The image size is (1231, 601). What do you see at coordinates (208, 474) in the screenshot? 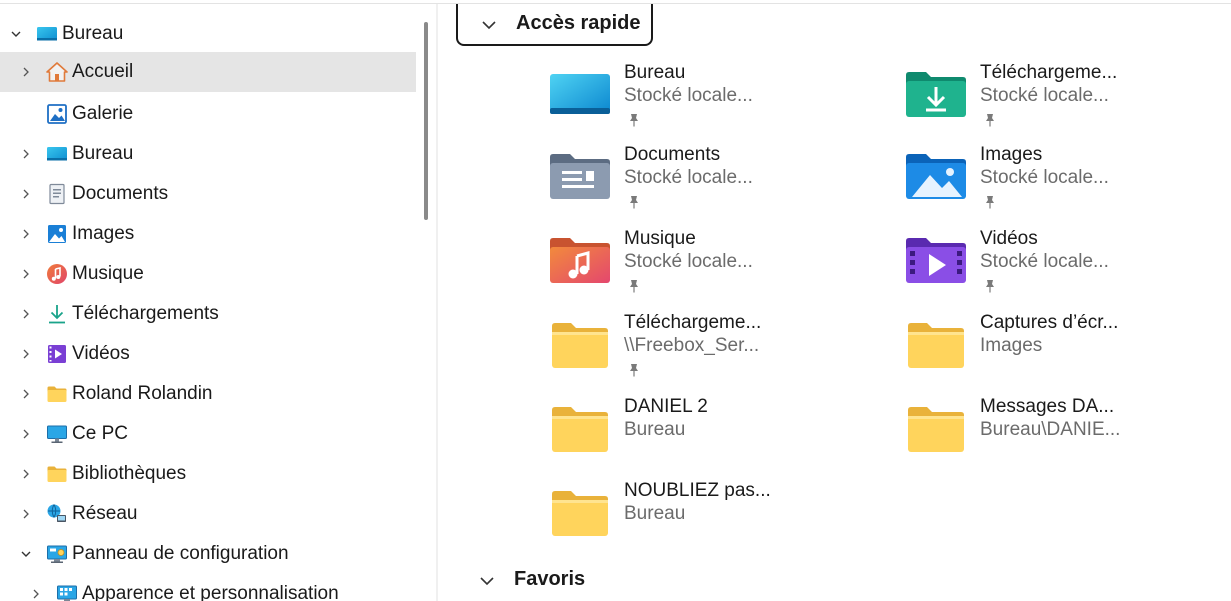
I see `tree-item-bibliotheques: Bibliothèques` at bounding box center [208, 474].